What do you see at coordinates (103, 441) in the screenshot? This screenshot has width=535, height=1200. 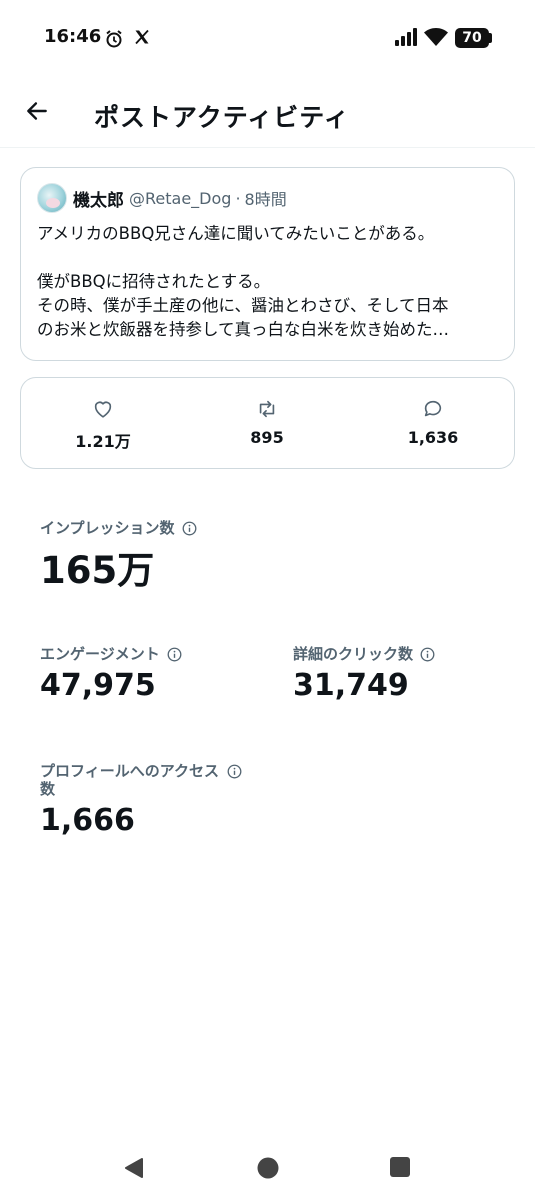 I see `likes-count: 1.21万` at bounding box center [103, 441].